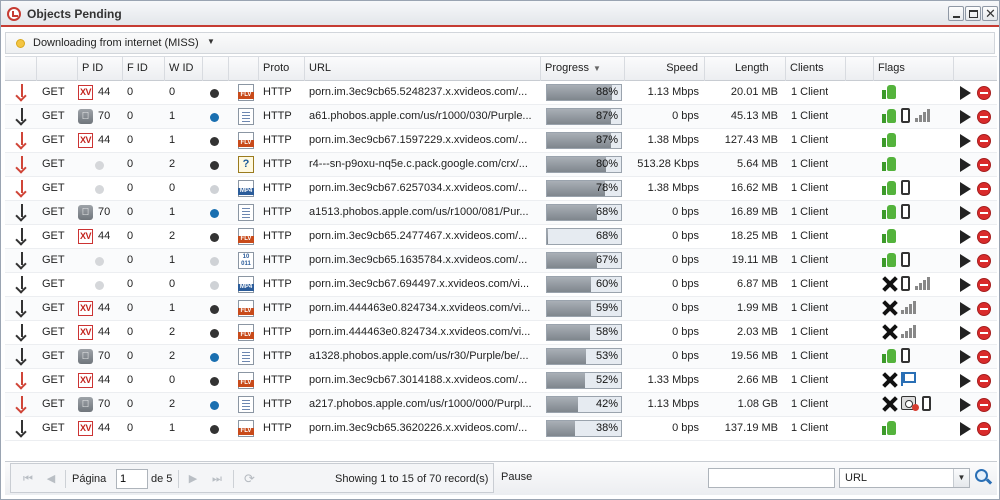 The image size is (1000, 500). I want to click on col-speed: Speed, so click(665, 69).